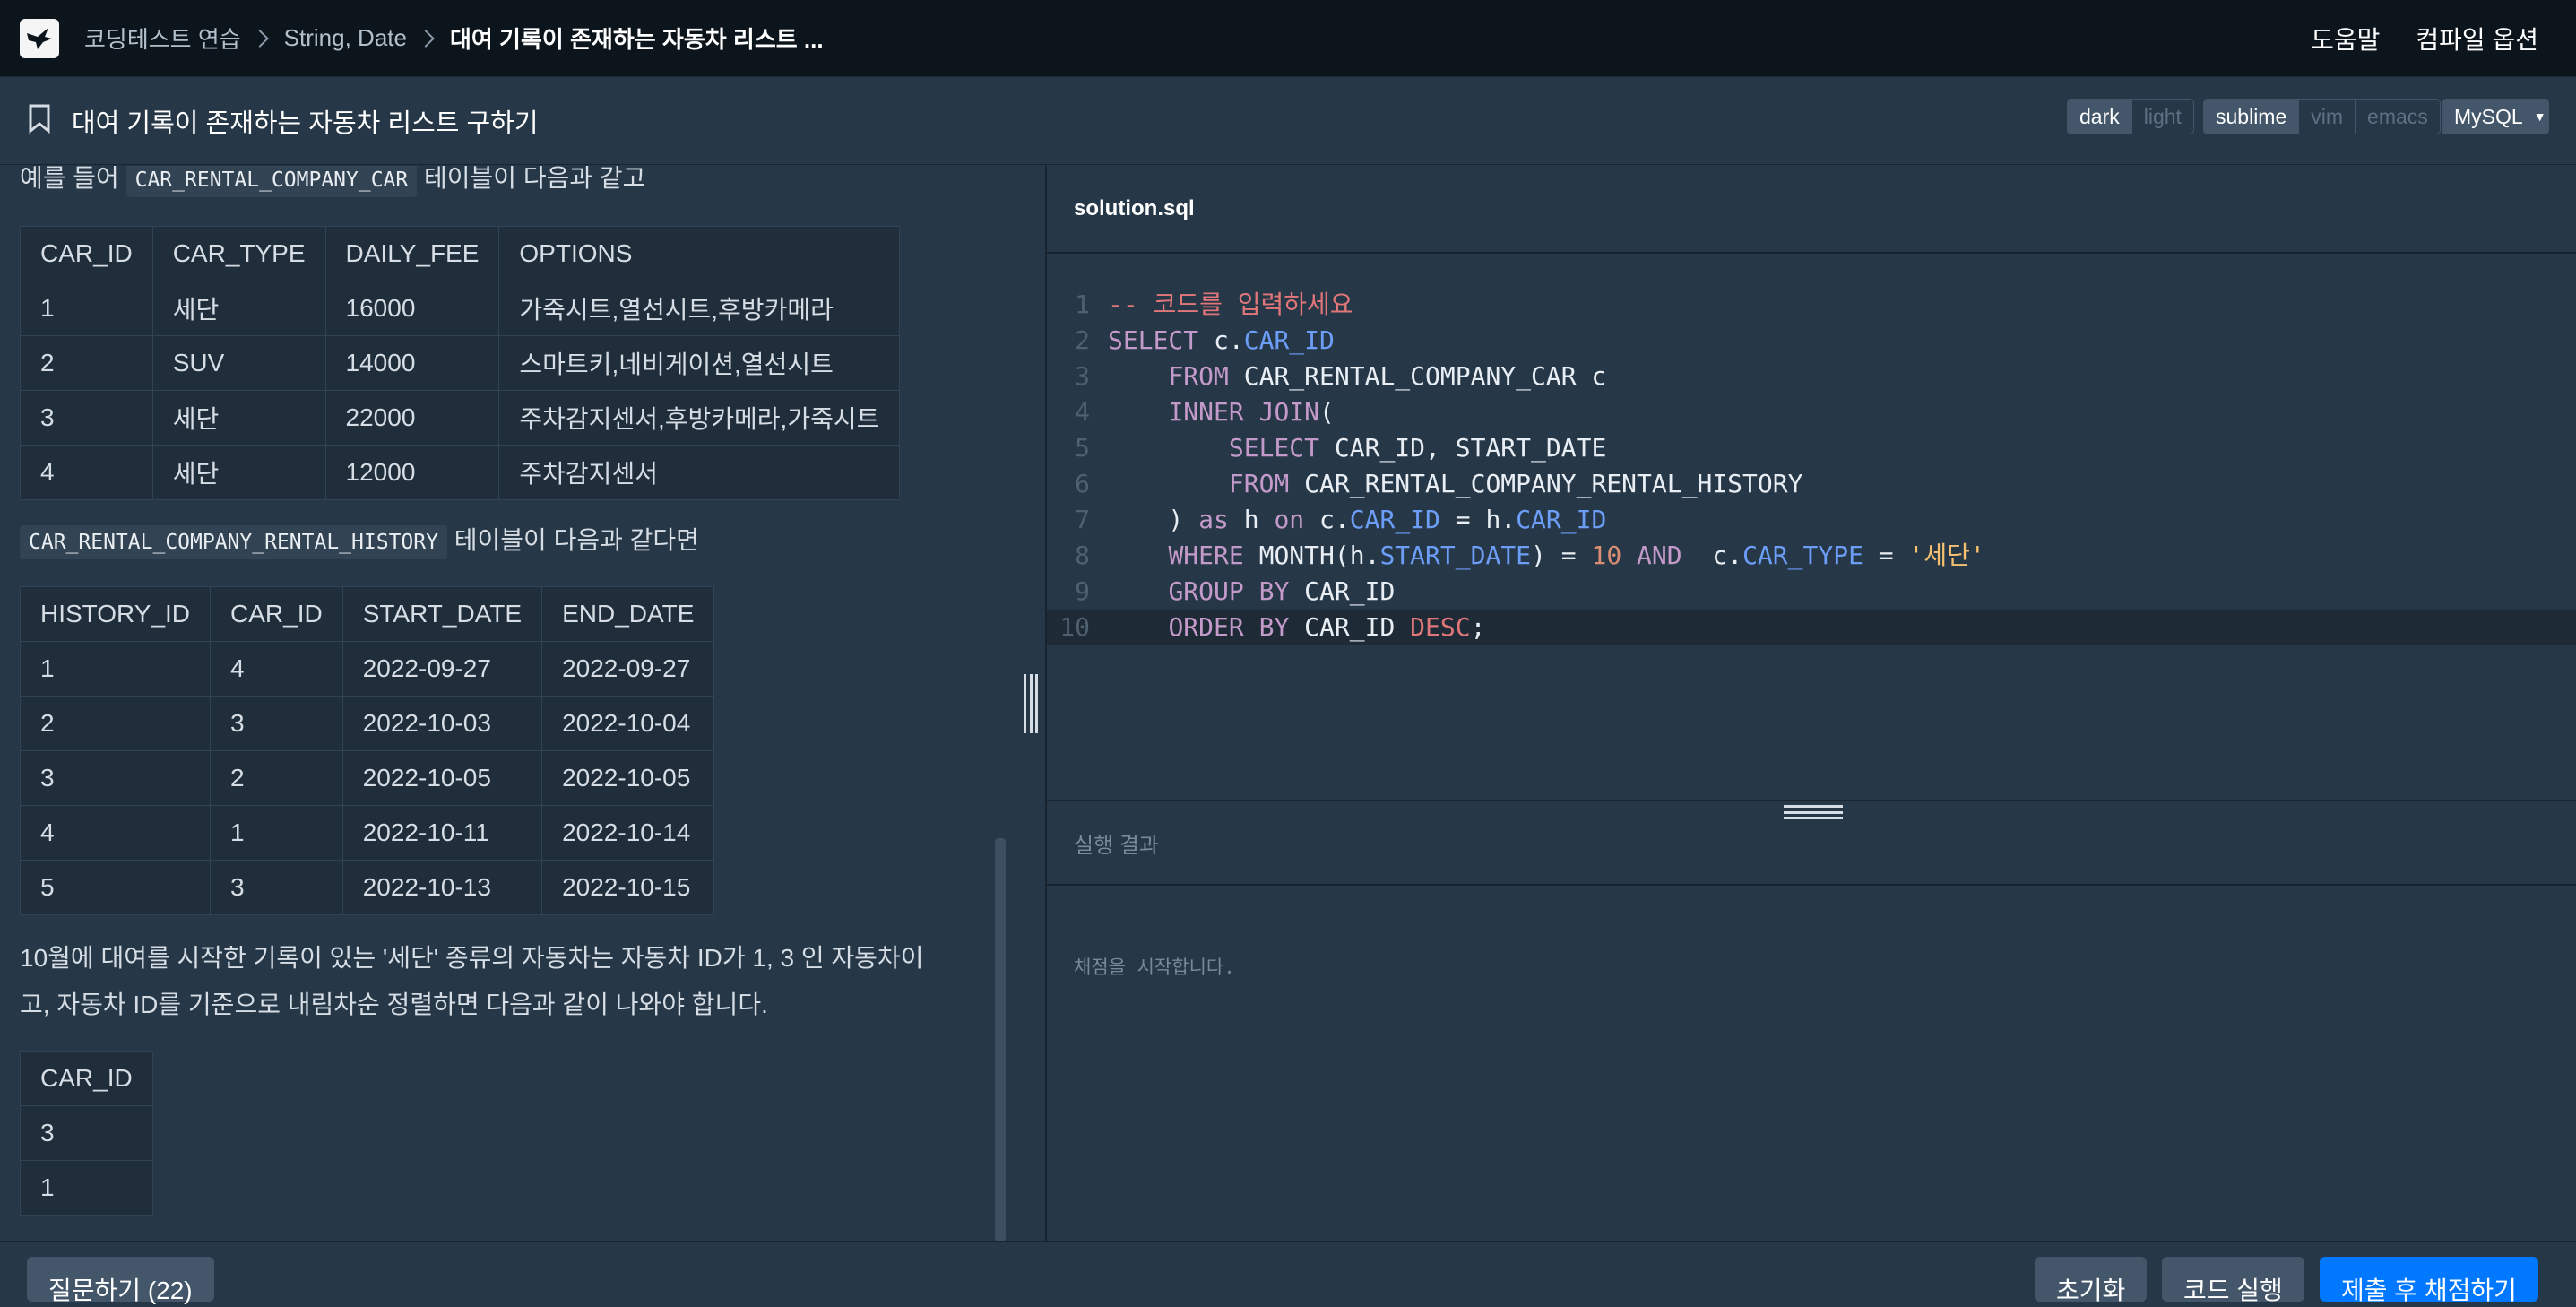 This screenshot has width=2576, height=1307. I want to click on history-intro-text: 테이블이 다음과 같다면, so click(576, 540).